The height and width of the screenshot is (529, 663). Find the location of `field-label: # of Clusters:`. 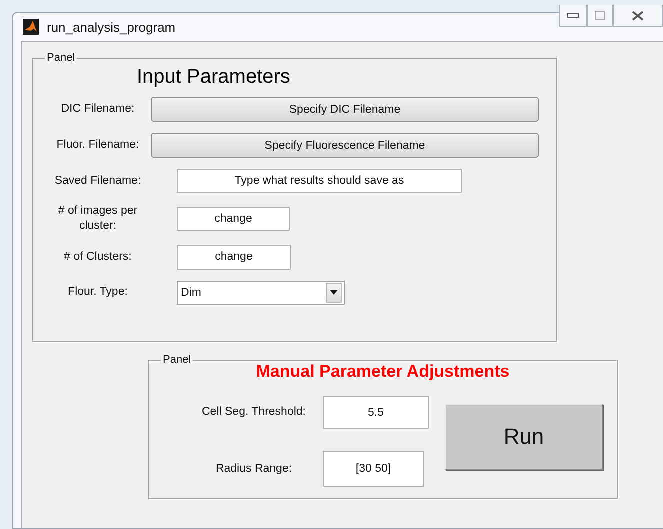

field-label: # of Clusters: is located at coordinates (98, 257).